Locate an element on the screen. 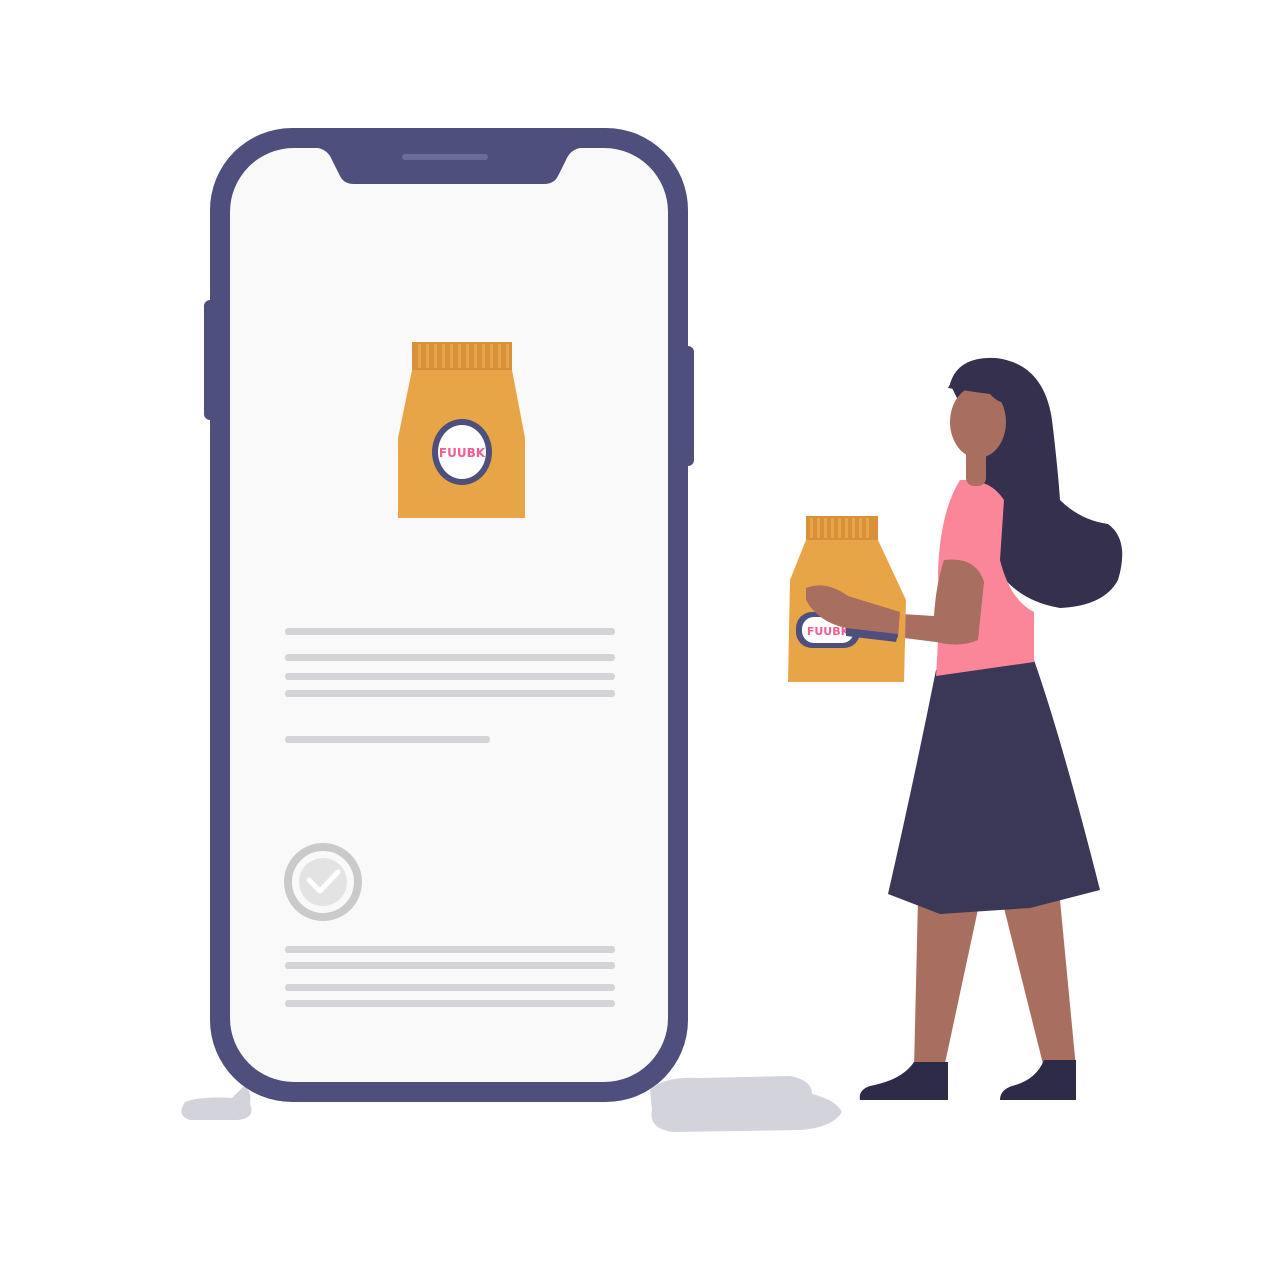 The height and width of the screenshot is (1280, 1280). product-logo-text: FUUBK is located at coordinates (462, 453).